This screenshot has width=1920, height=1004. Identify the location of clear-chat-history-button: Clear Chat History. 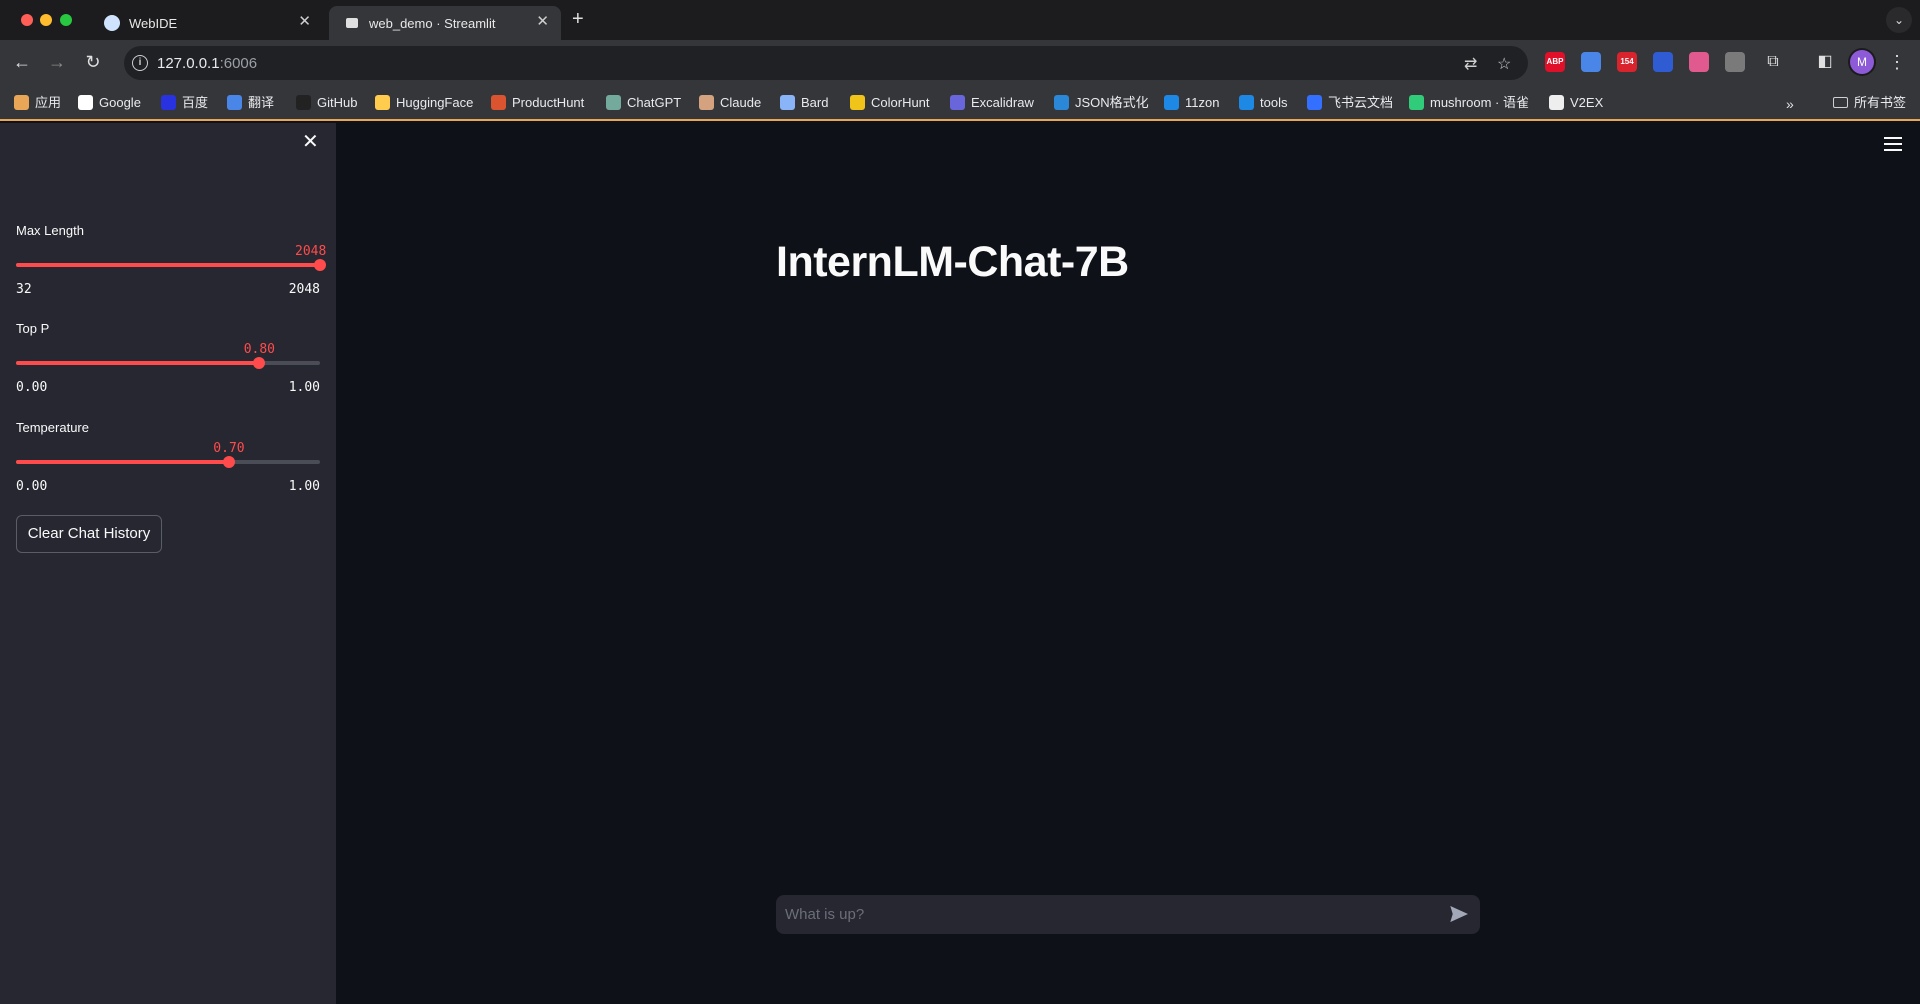
(89, 534).